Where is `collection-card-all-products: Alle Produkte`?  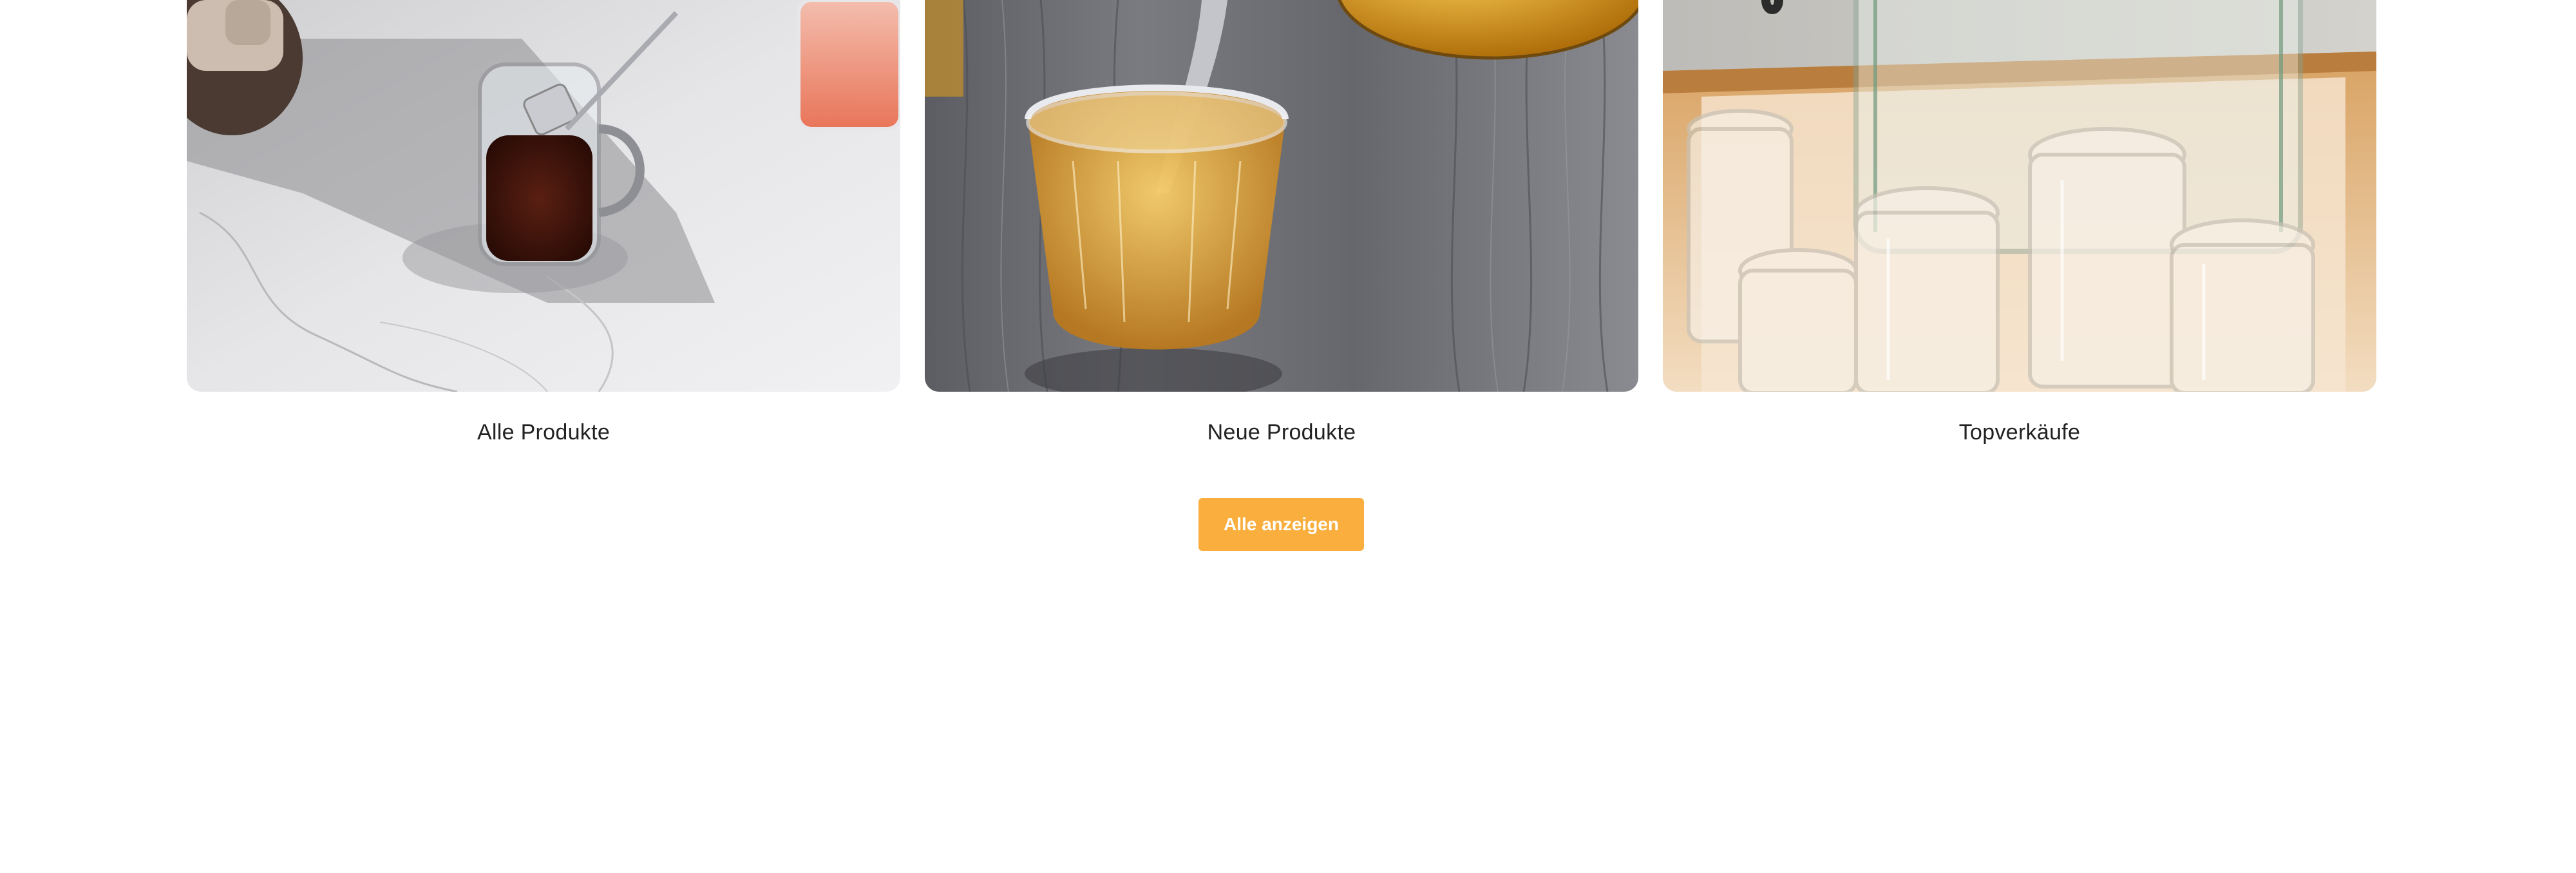
collection-card-all-products: Alle Produkte is located at coordinates (543, 223).